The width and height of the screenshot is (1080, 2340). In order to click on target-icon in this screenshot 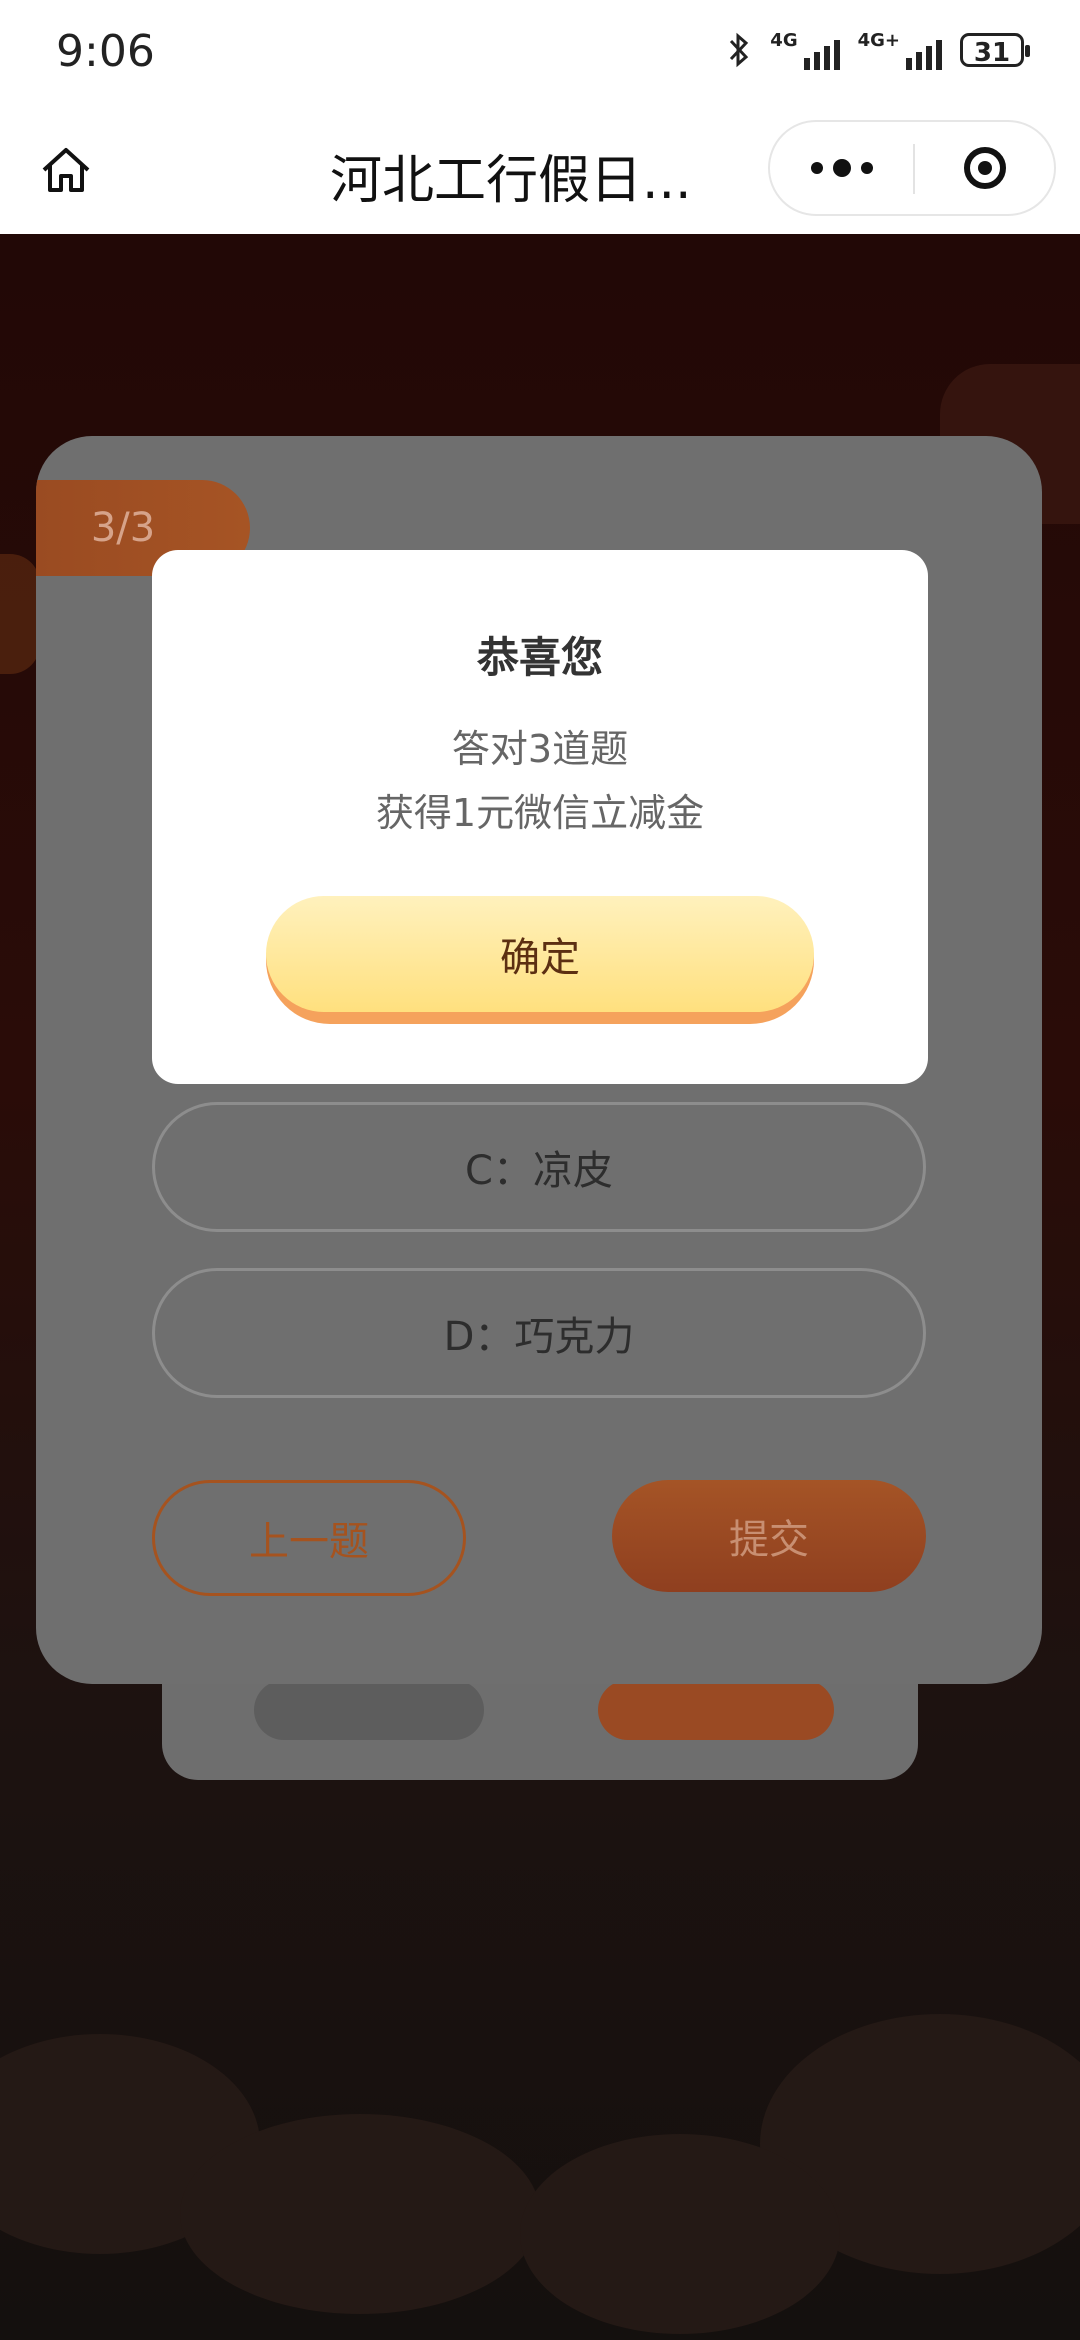, I will do `click(985, 168)`.